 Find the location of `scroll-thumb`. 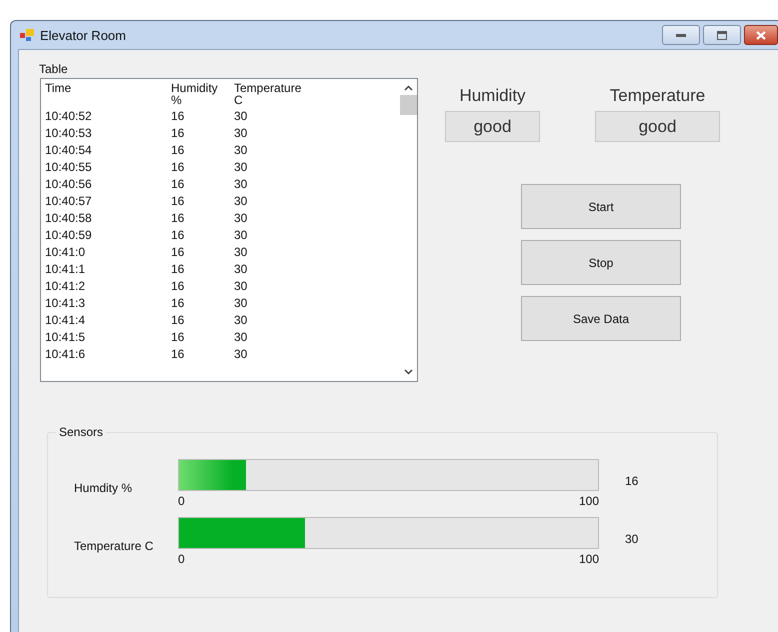

scroll-thumb is located at coordinates (408, 105).